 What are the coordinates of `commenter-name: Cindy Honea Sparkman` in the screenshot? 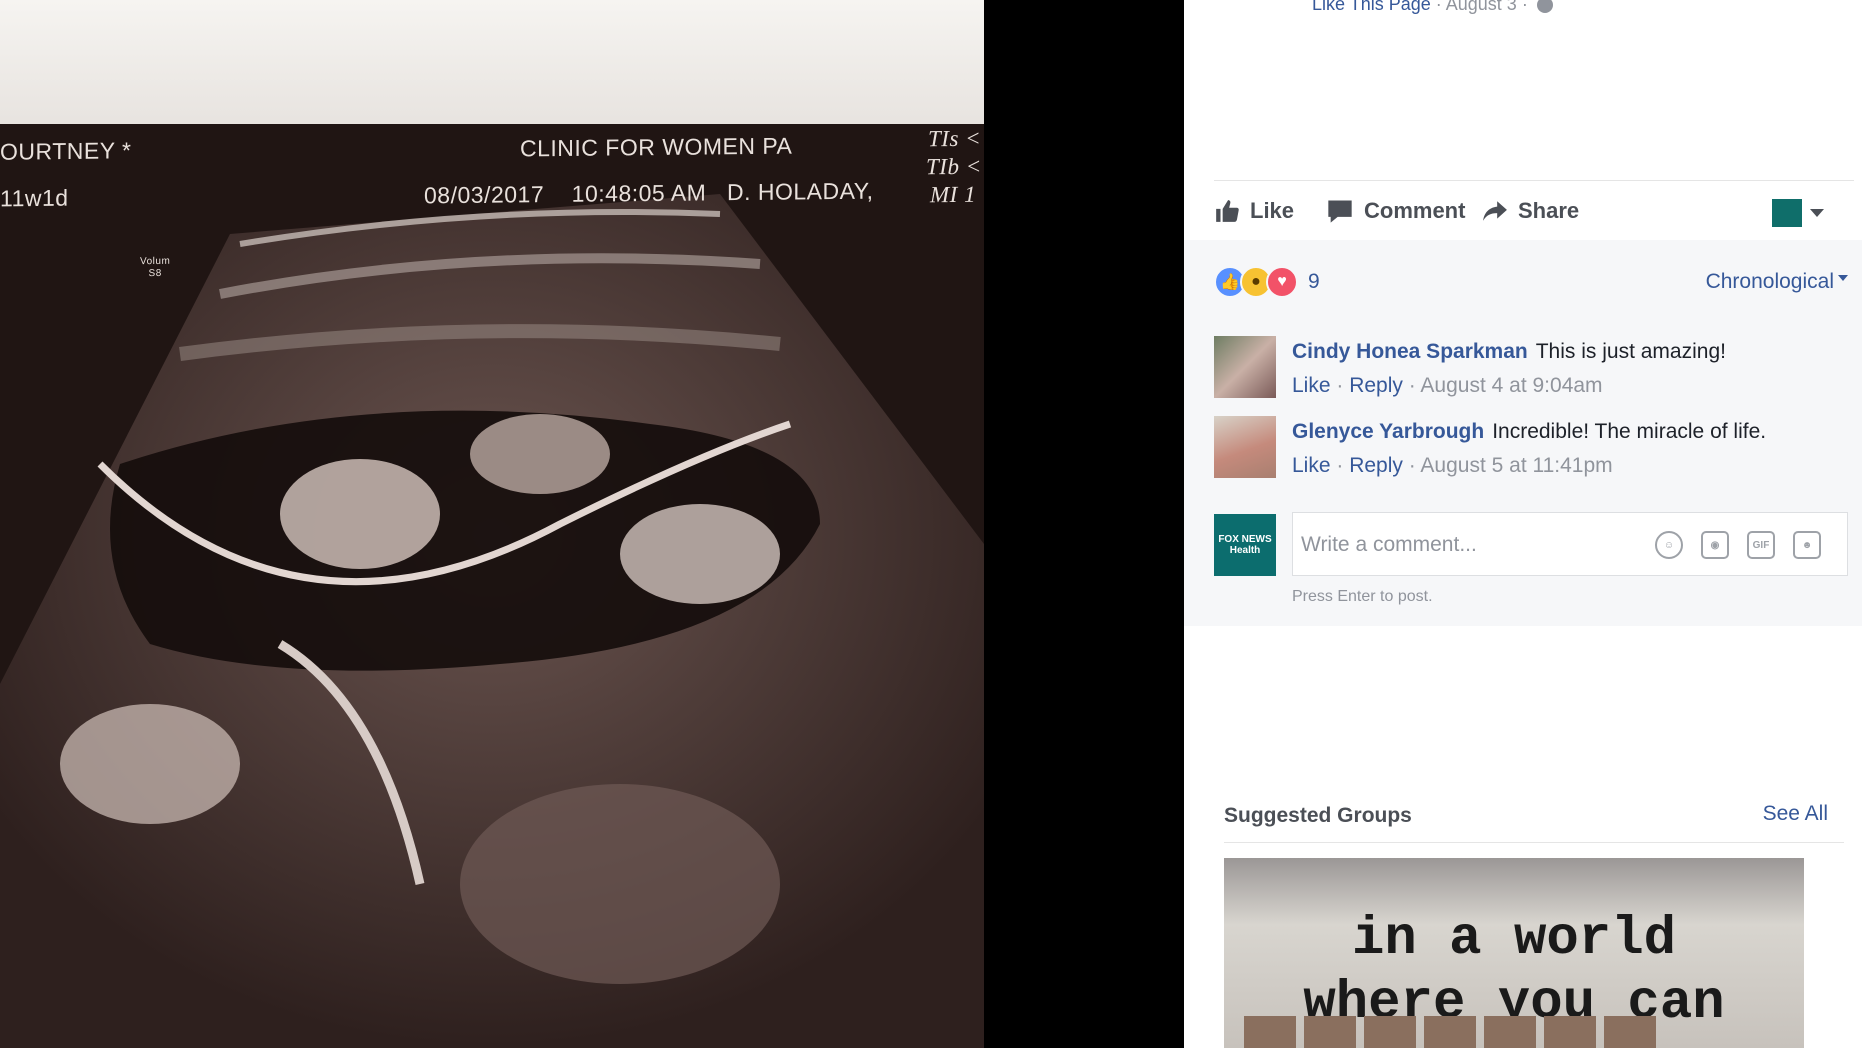 It's located at (1410, 351).